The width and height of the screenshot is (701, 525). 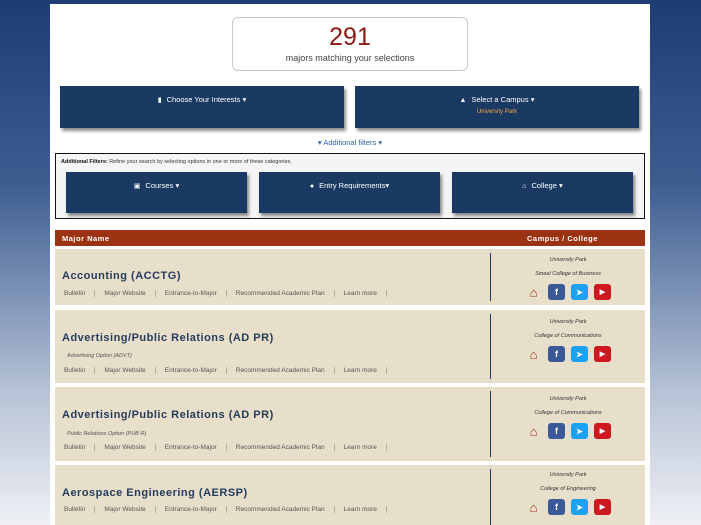 What do you see at coordinates (544, 185) in the screenshot?
I see `college-filter-label: College` at bounding box center [544, 185].